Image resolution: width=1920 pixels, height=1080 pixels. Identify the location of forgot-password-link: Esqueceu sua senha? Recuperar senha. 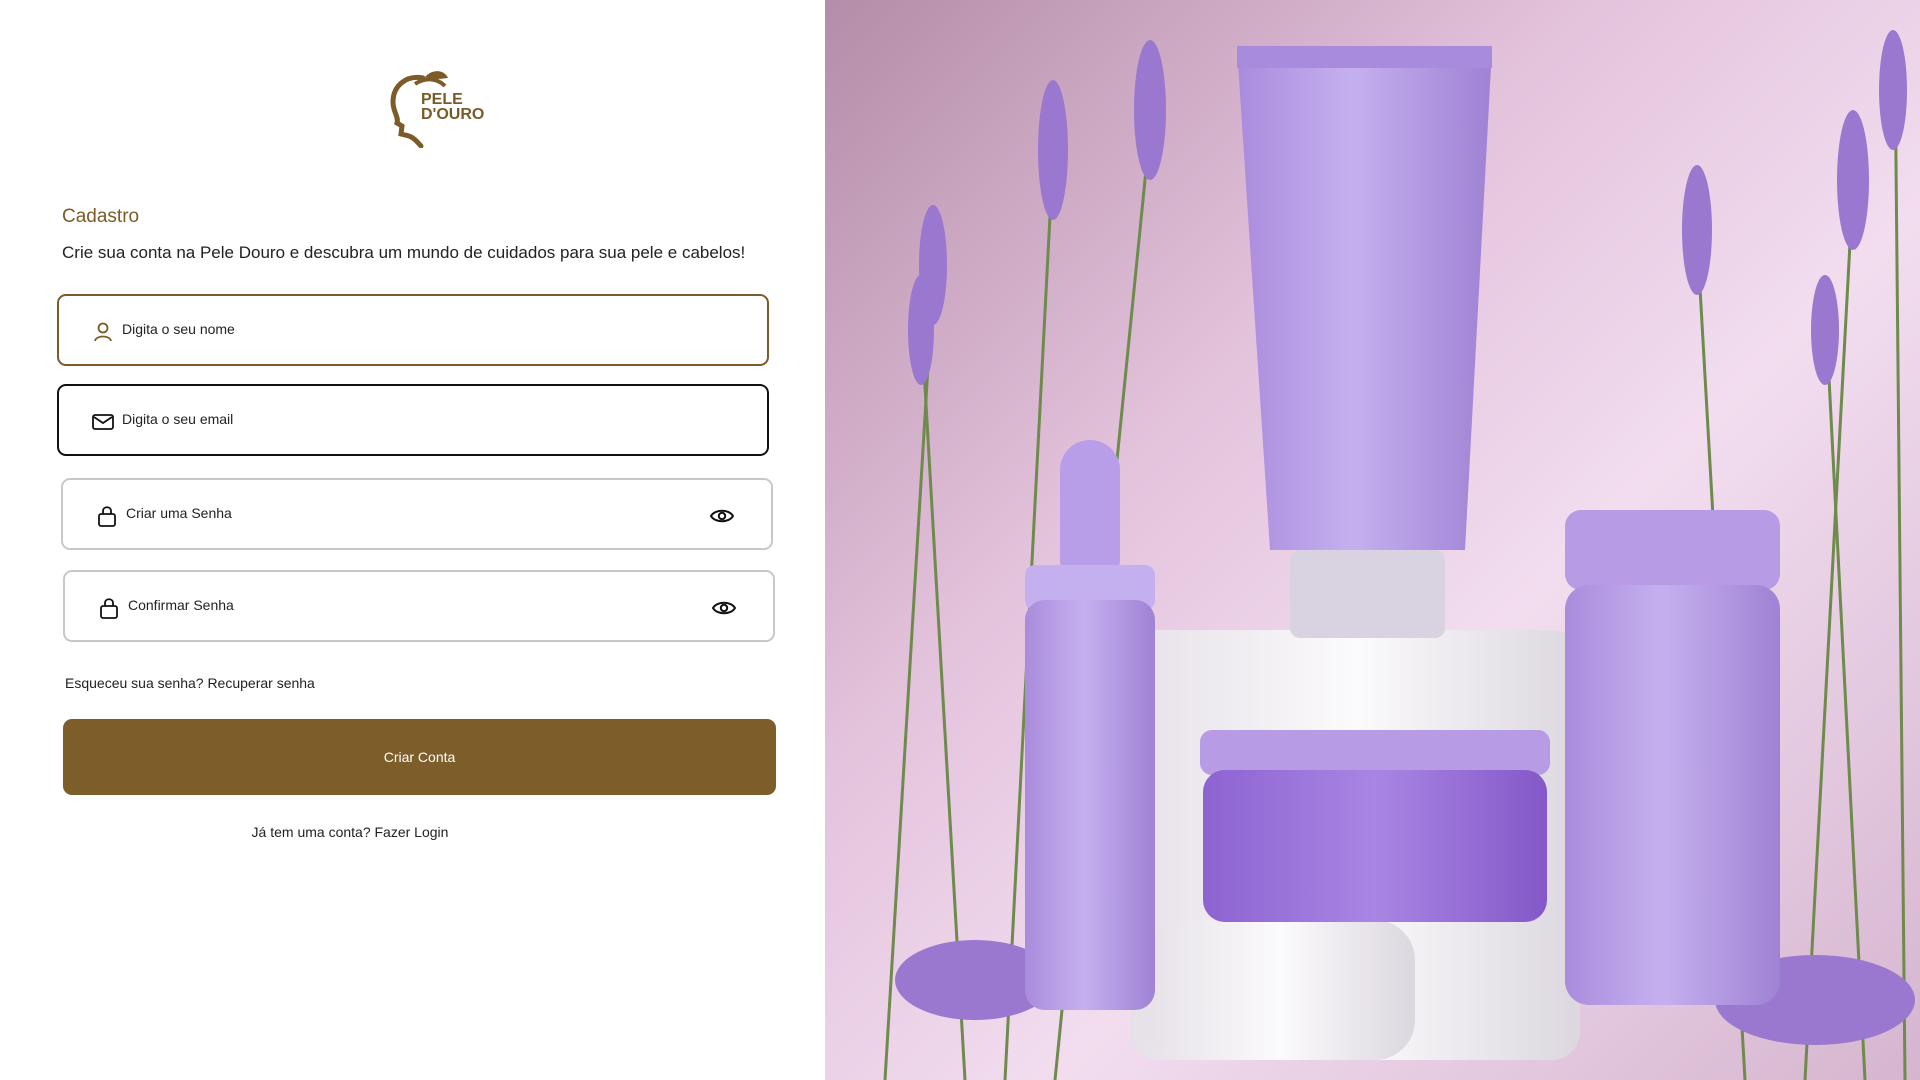
(190, 683).